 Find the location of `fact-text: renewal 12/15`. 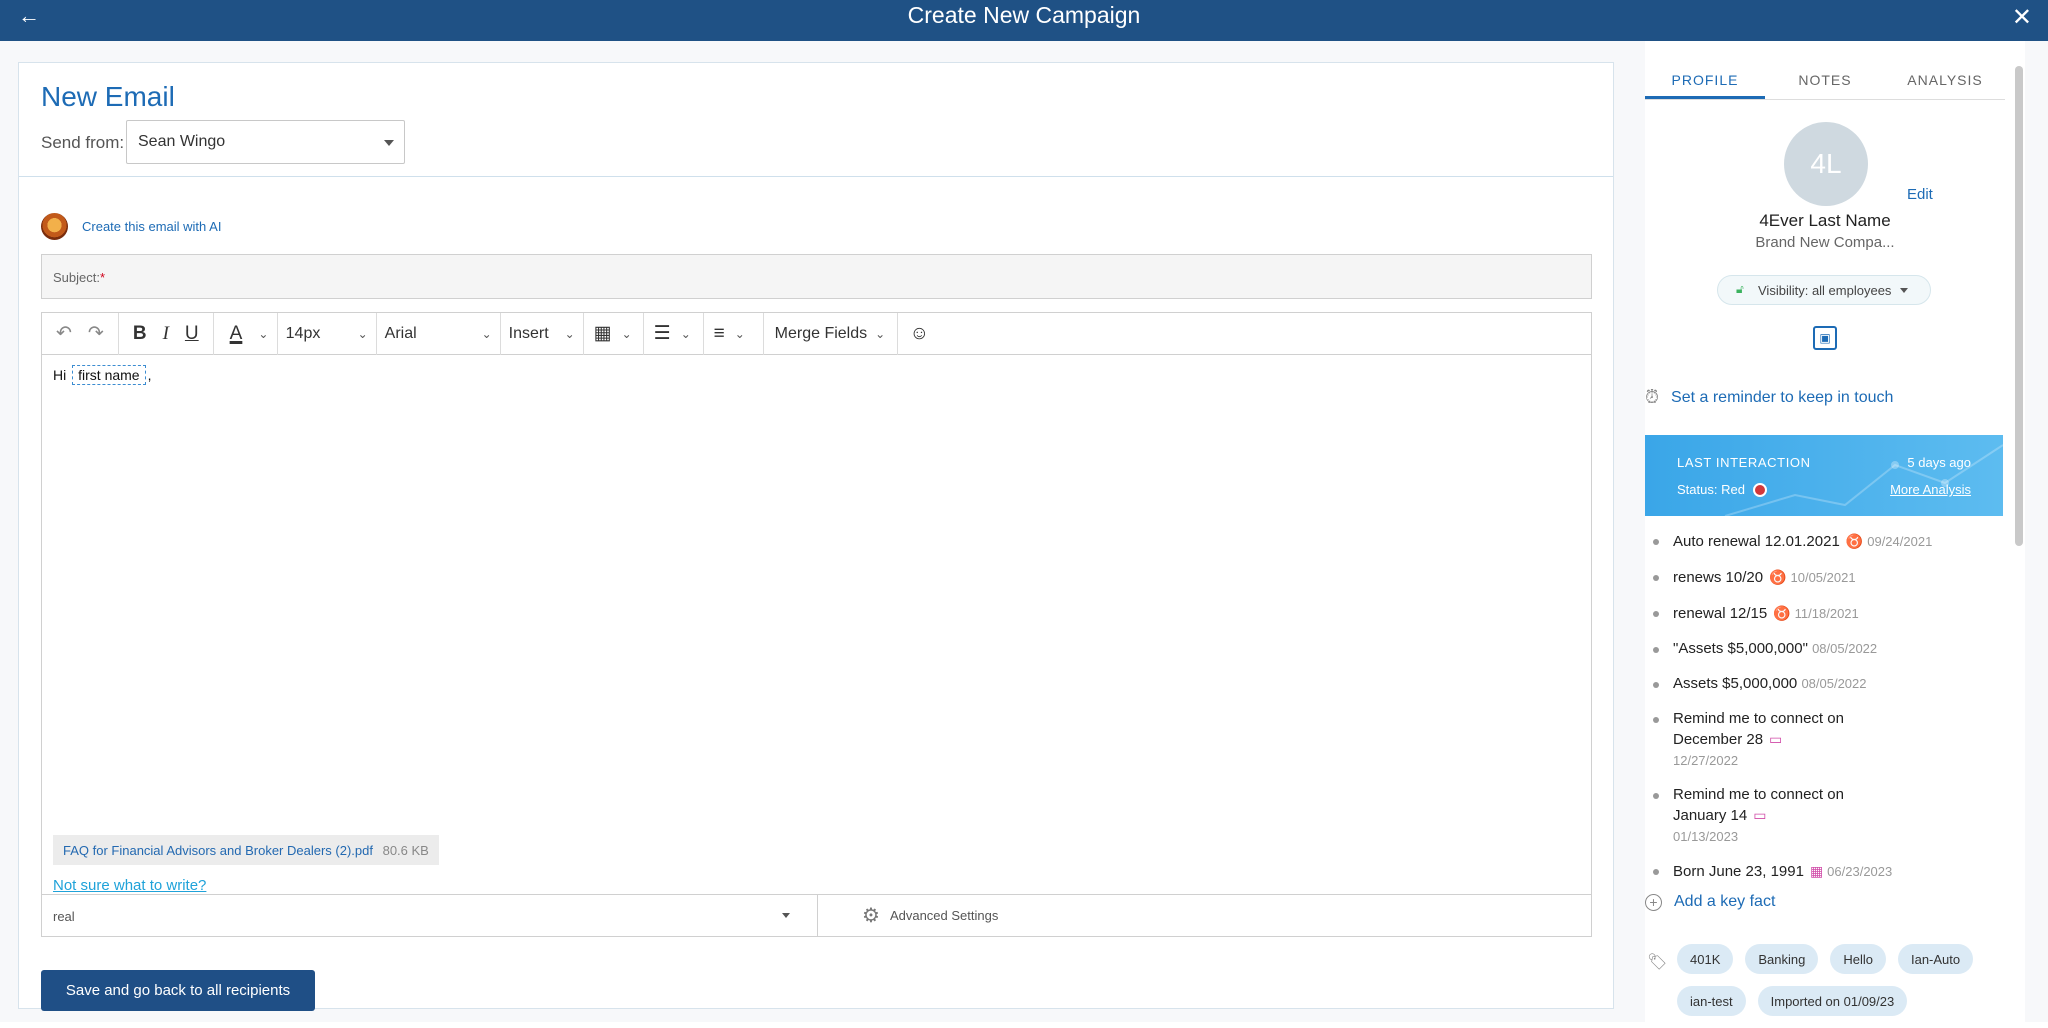

fact-text: renewal 12/15 is located at coordinates (1720, 613).